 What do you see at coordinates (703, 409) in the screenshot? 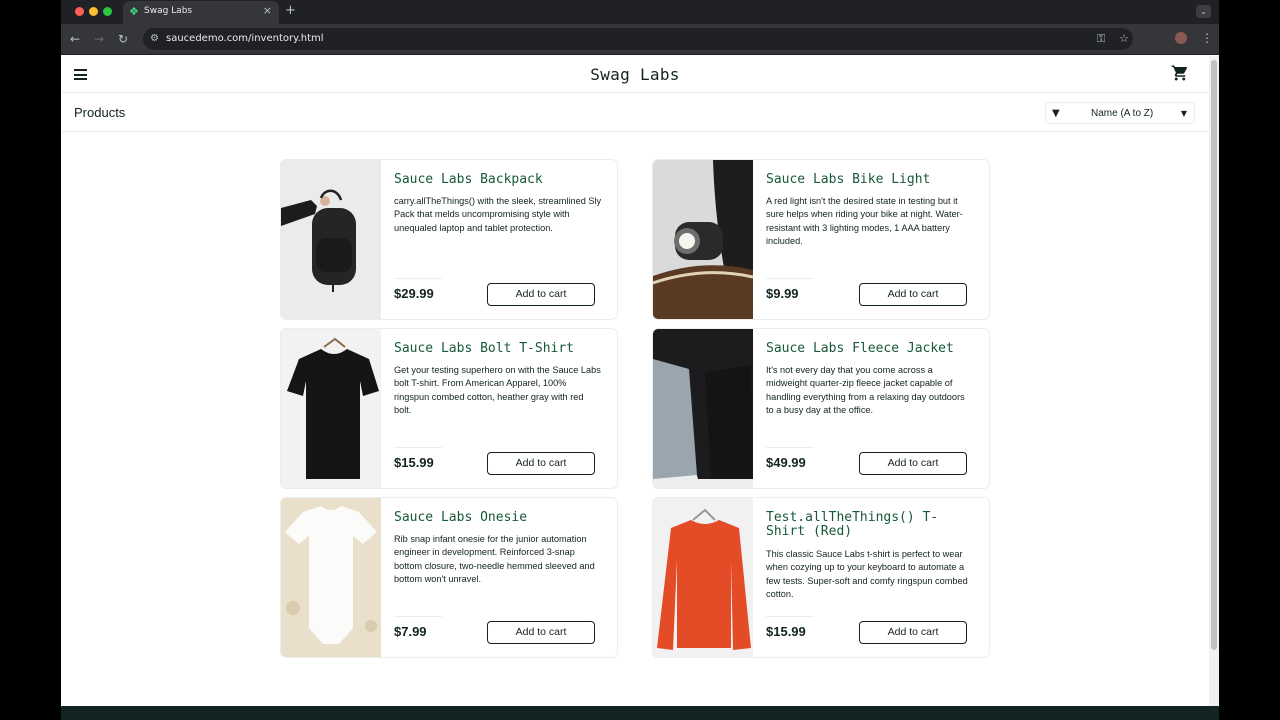
I see `fleece-jacket-image` at bounding box center [703, 409].